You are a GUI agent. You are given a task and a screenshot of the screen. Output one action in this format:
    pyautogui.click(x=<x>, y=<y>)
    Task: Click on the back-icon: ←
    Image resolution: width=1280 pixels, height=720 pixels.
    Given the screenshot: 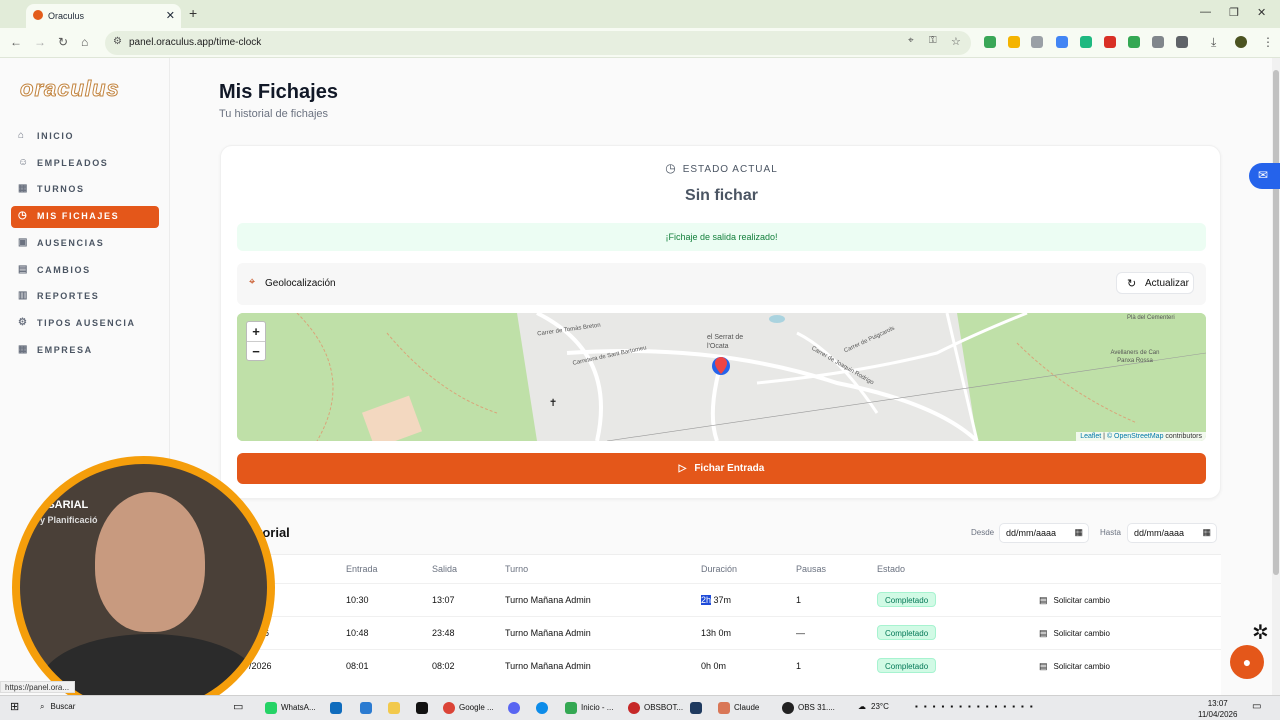 What is the action you would take?
    pyautogui.click(x=16, y=42)
    